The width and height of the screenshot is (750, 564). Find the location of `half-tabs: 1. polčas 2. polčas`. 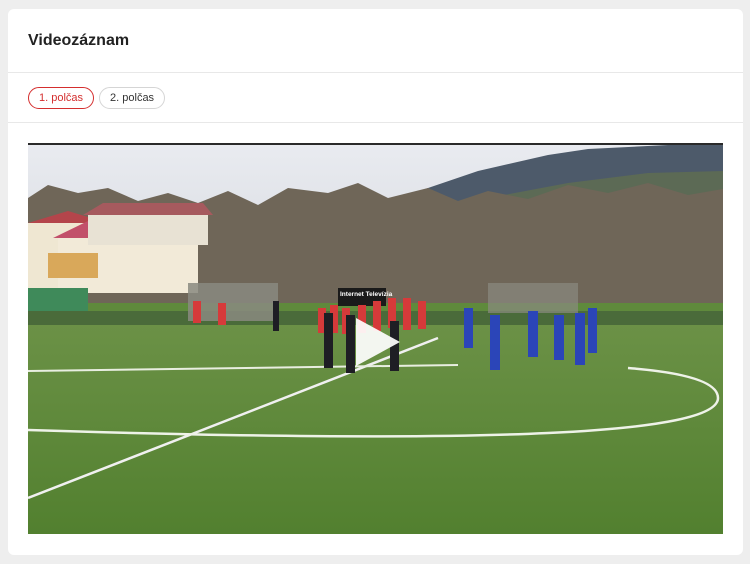

half-tabs: 1. polčas 2. polčas is located at coordinates (375, 98).